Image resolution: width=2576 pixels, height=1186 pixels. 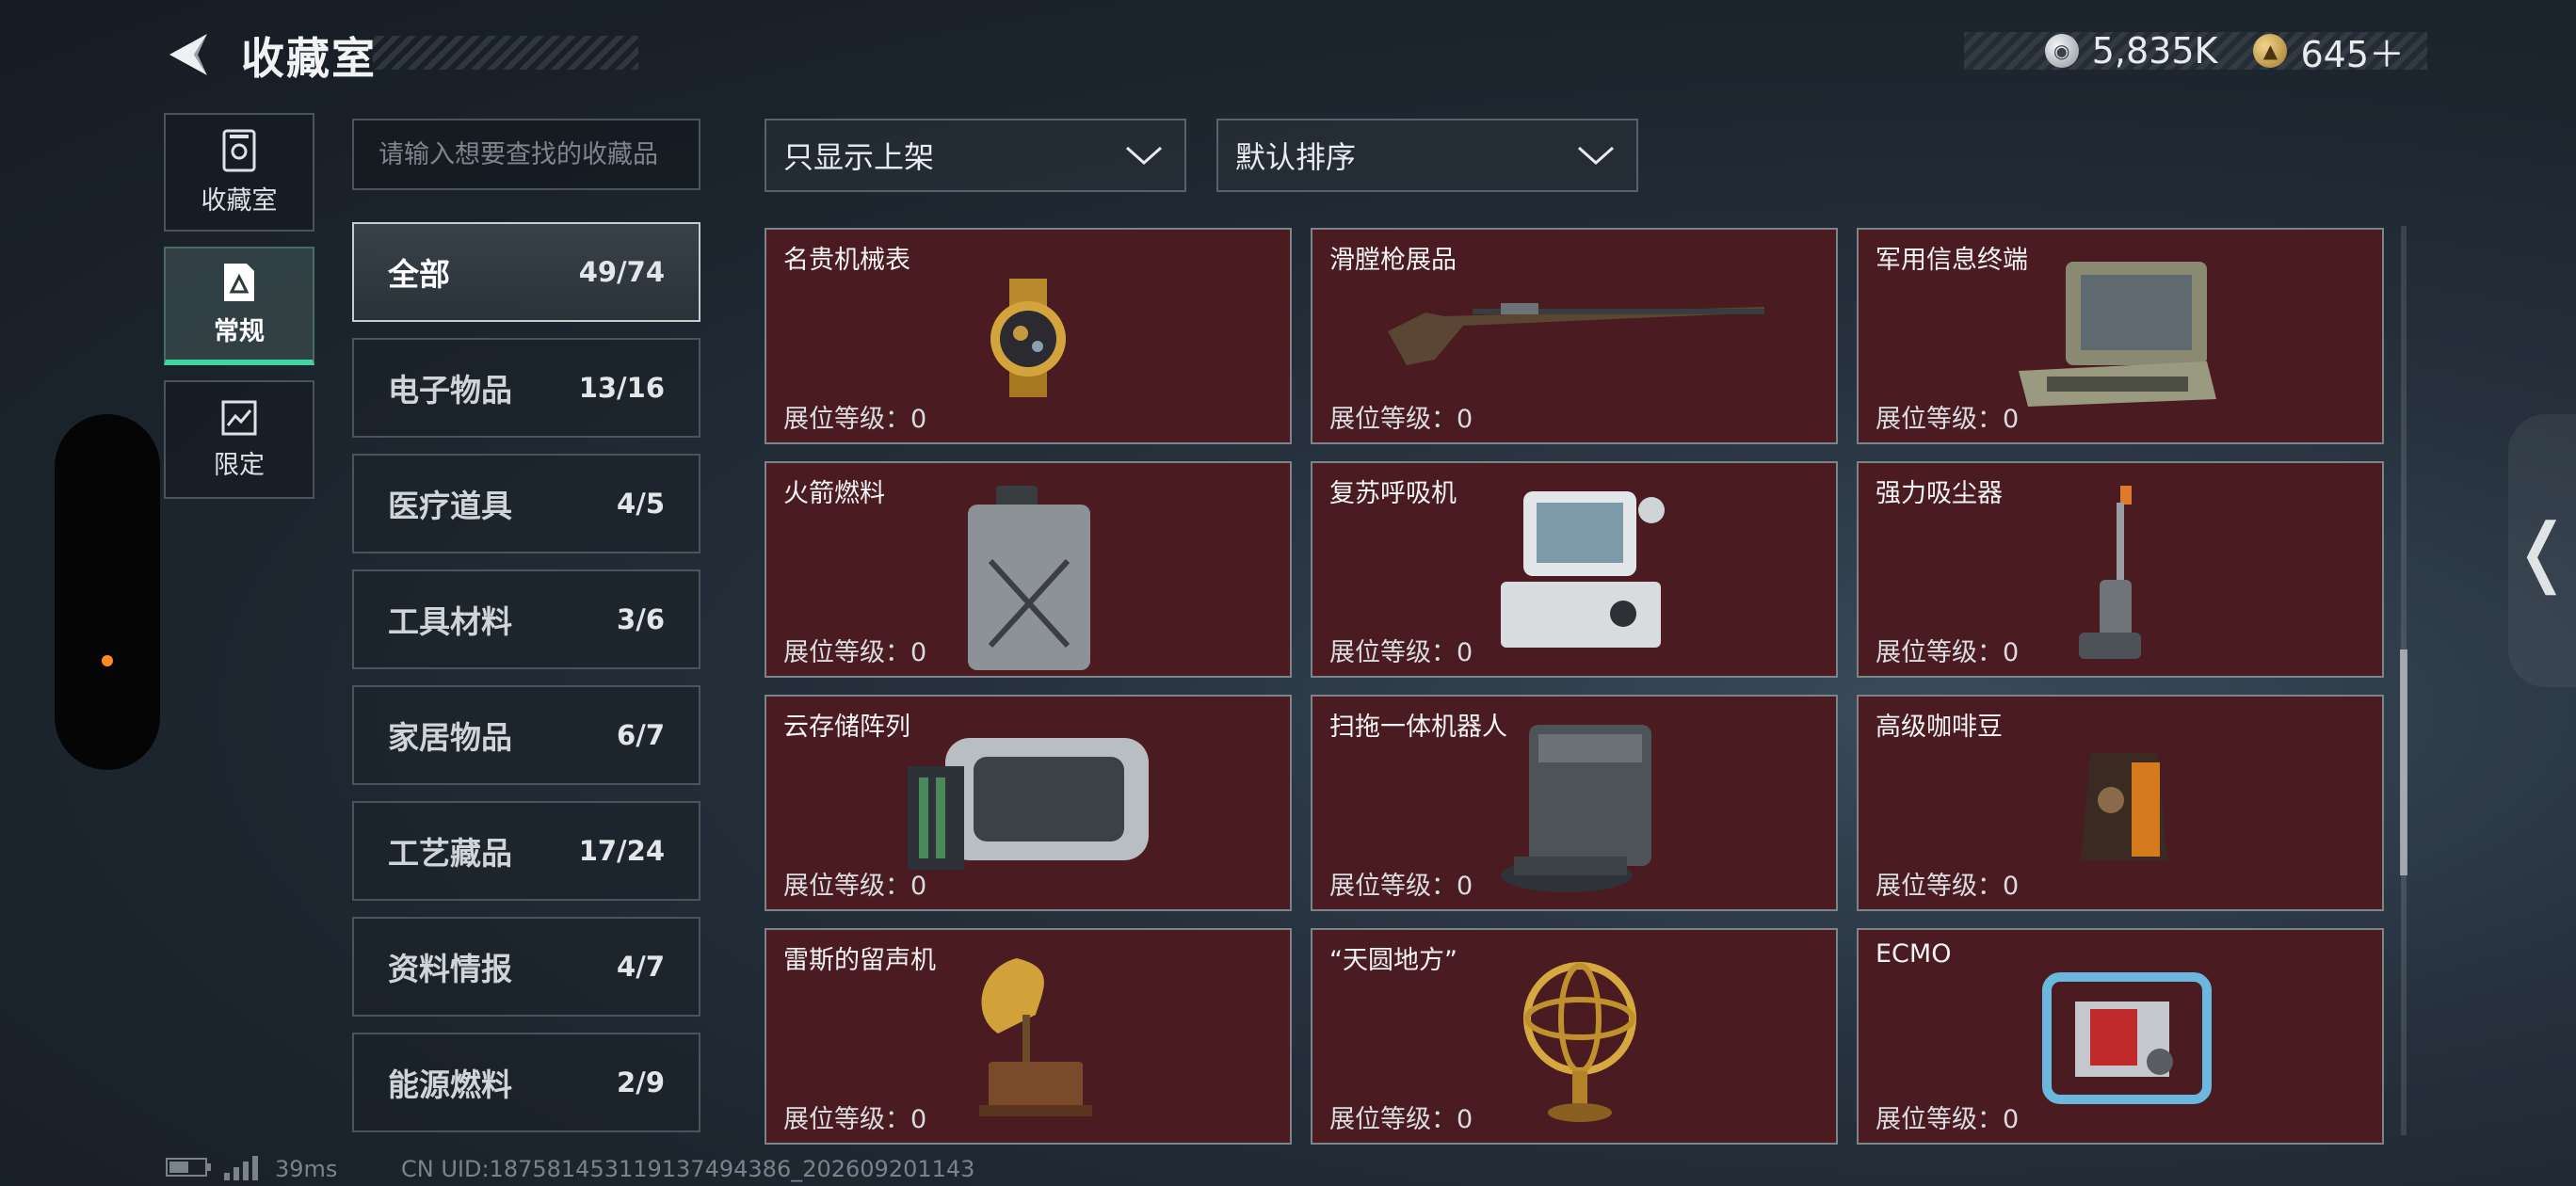 What do you see at coordinates (239, 150) in the screenshot?
I see `trophy-icon` at bounding box center [239, 150].